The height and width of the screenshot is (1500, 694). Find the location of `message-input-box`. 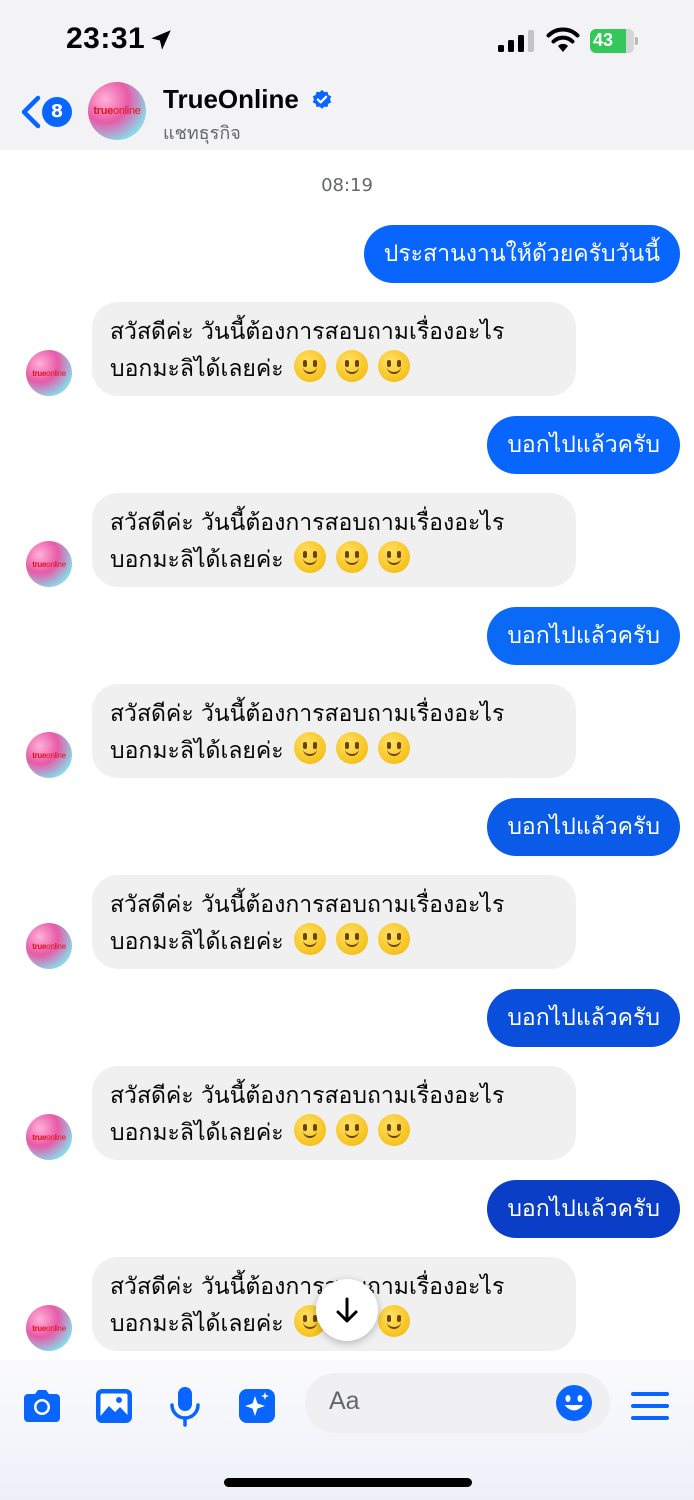

message-input-box is located at coordinates (457, 1403).